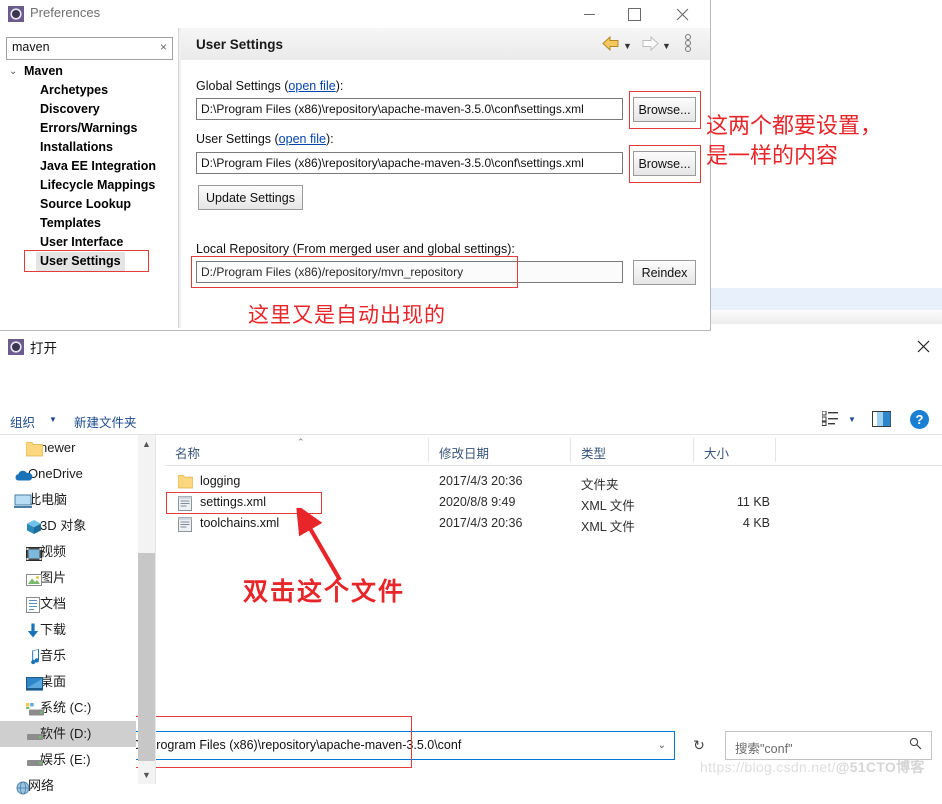 Image resolution: width=942 pixels, height=804 pixels. Describe the element at coordinates (68, 786) in the screenshot. I see `nav-item-network: 网络` at that location.